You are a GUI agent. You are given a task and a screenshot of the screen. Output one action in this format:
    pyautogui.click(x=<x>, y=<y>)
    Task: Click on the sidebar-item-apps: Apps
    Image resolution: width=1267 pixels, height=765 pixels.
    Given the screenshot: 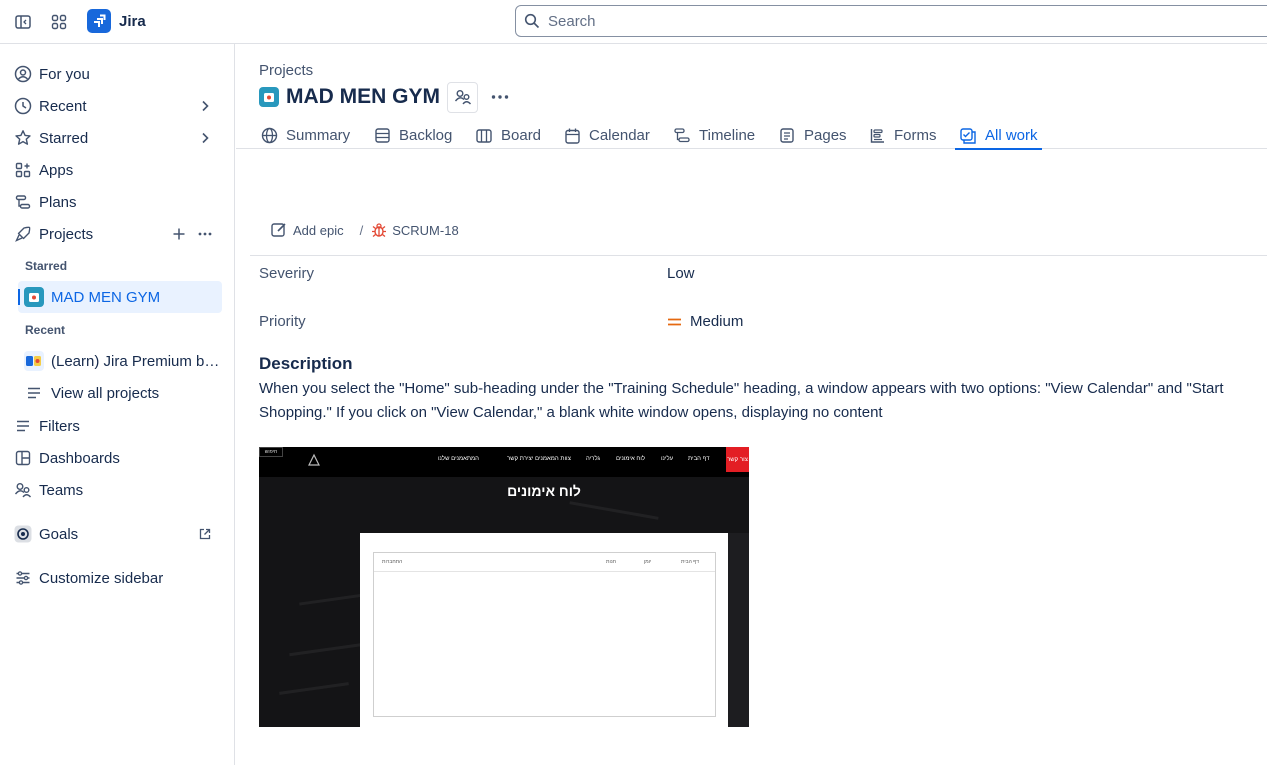 What is the action you would take?
    pyautogui.click(x=115, y=170)
    